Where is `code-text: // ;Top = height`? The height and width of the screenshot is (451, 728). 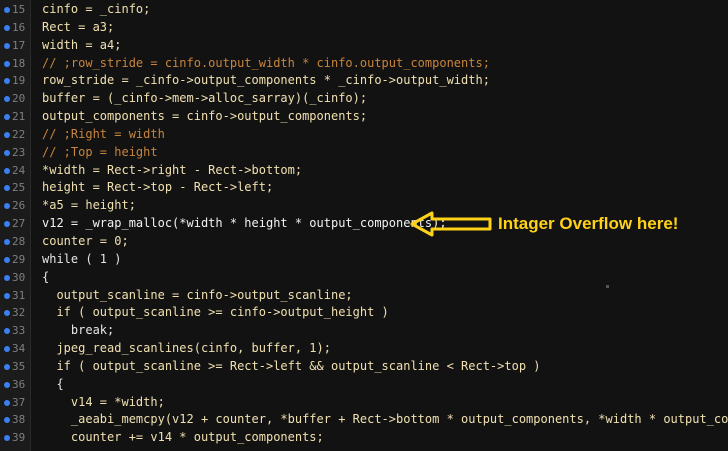
code-text: // ;Top = height is located at coordinates (100, 151).